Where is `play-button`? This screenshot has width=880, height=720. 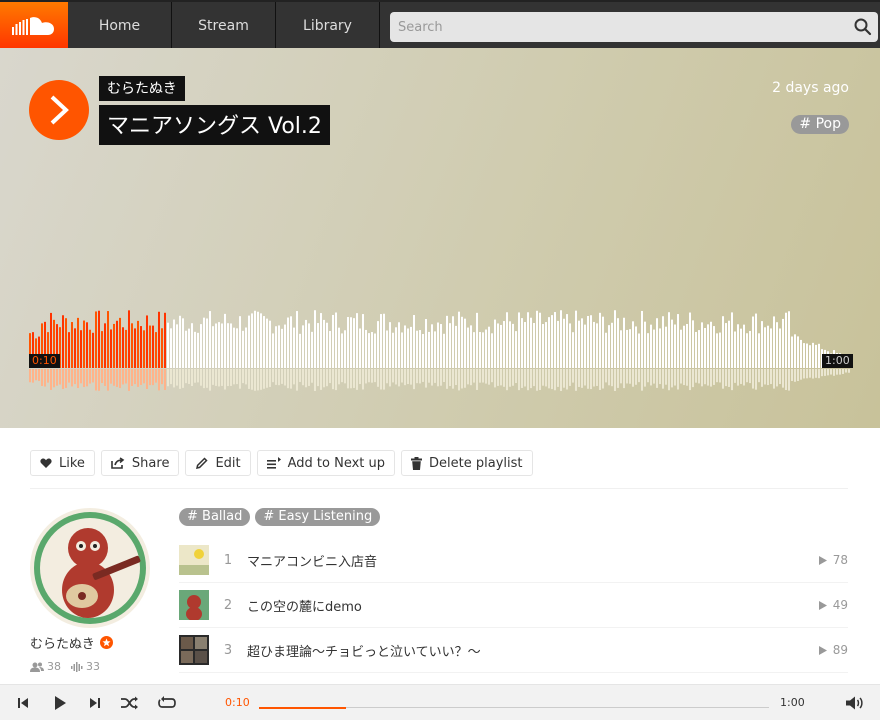
play-button is located at coordinates (59, 110).